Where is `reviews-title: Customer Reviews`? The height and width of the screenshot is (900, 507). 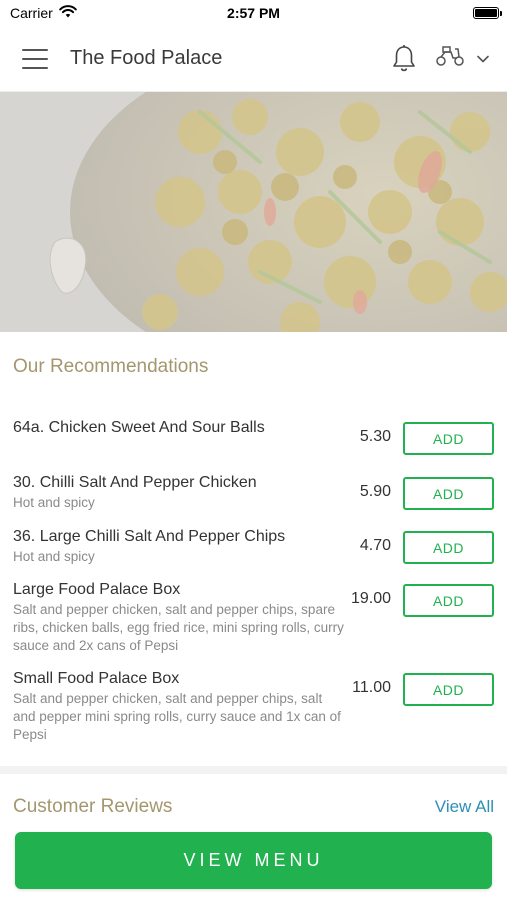 reviews-title: Customer Reviews is located at coordinates (93, 806).